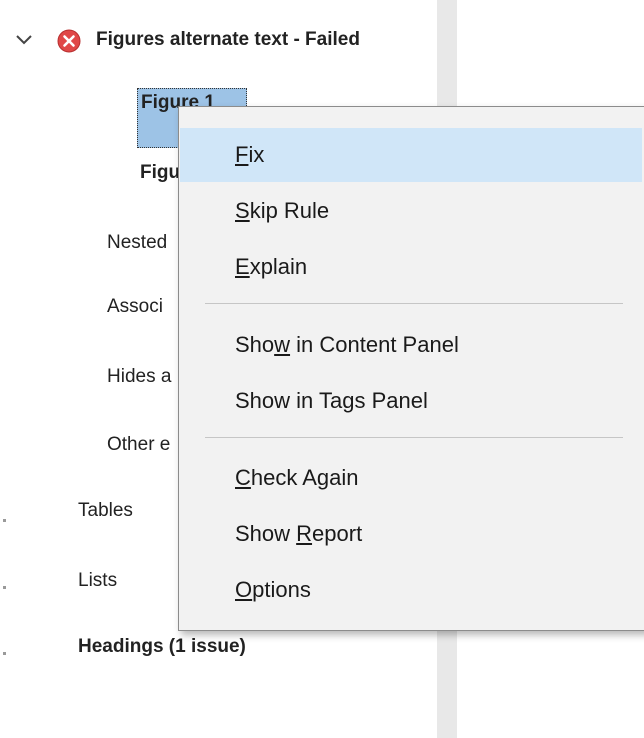 This screenshot has width=644, height=738. Describe the element at coordinates (411, 155) in the screenshot. I see `menu-item-fix: Fix` at that location.